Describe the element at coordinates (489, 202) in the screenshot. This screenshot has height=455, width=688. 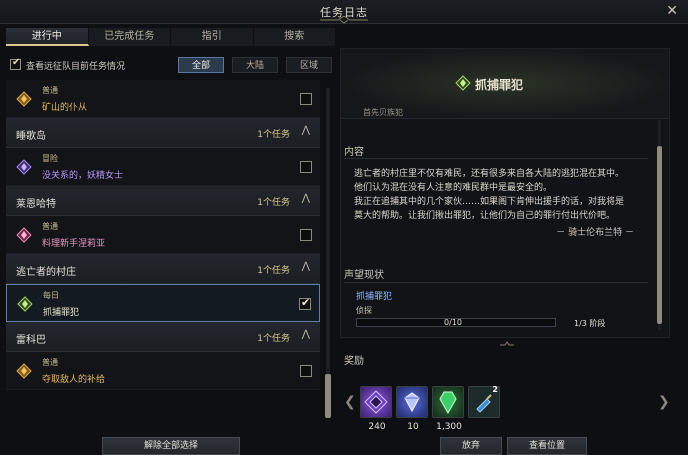
I see `description-line: 我正在追捕其中的几个家伙……如果阁下肯伸出援手的话，对我将是` at that location.